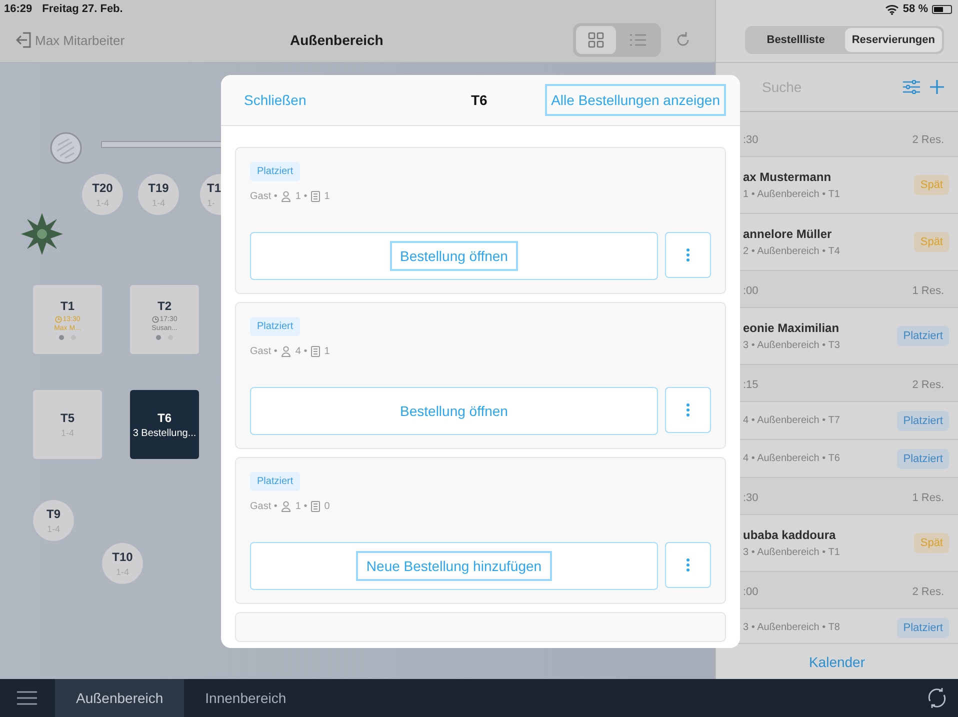 Image resolution: width=958 pixels, height=717 pixels. What do you see at coordinates (27, 698) in the screenshot?
I see `menu-icon` at bounding box center [27, 698].